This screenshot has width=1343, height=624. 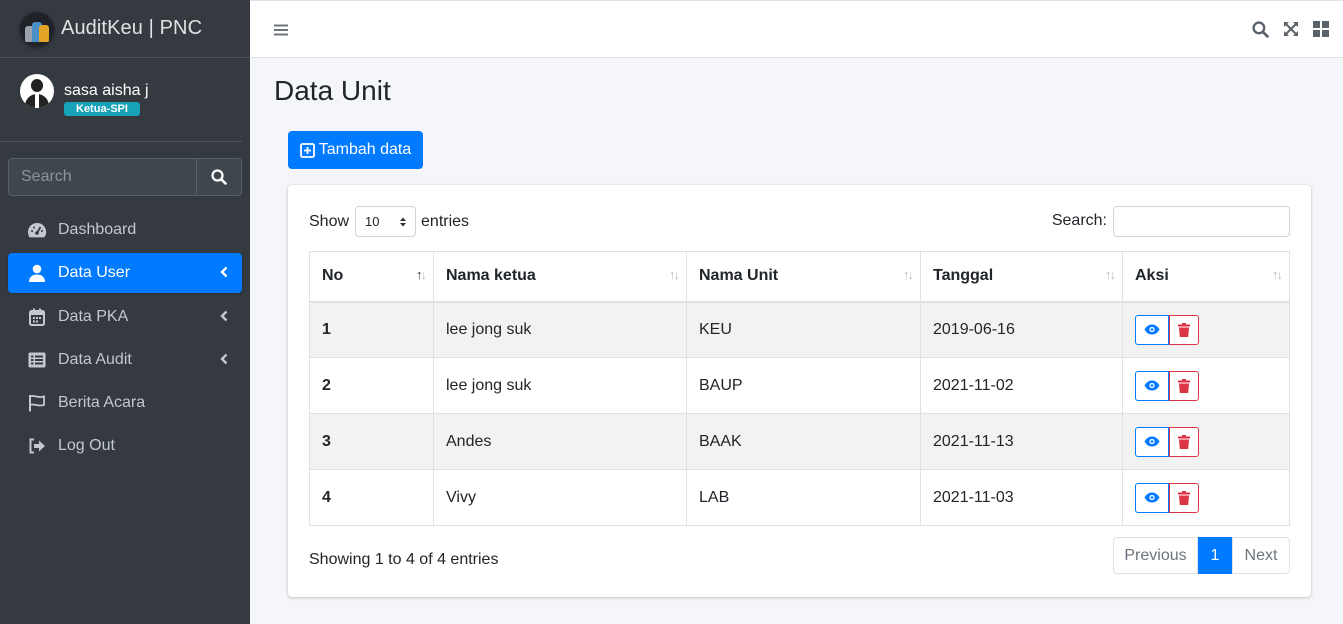 I want to click on sidebar-item-label: Dashboard, so click(x=97, y=229).